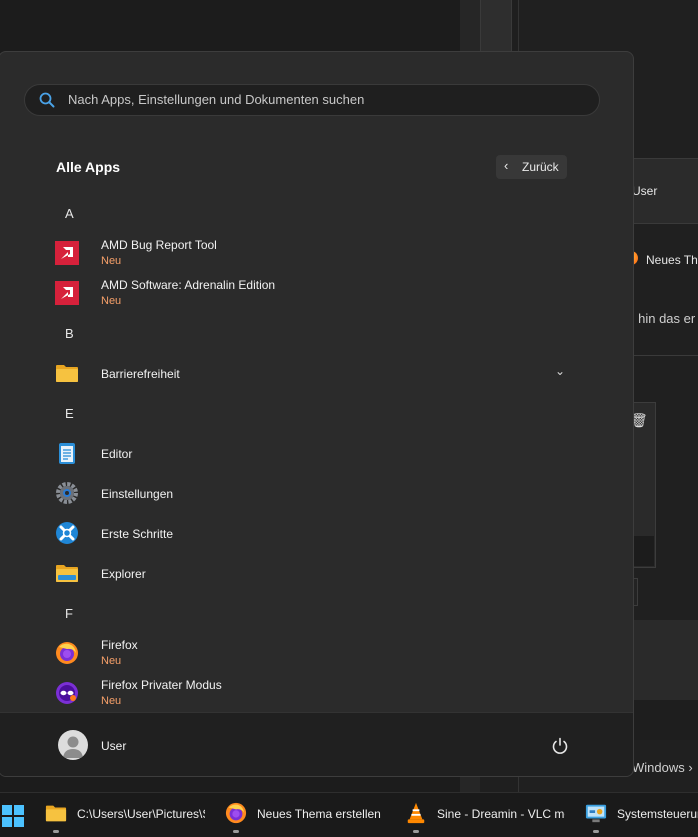 This screenshot has width=698, height=837. What do you see at coordinates (672, 260) in the screenshot?
I see `background-thread-title: Neues The` at bounding box center [672, 260].